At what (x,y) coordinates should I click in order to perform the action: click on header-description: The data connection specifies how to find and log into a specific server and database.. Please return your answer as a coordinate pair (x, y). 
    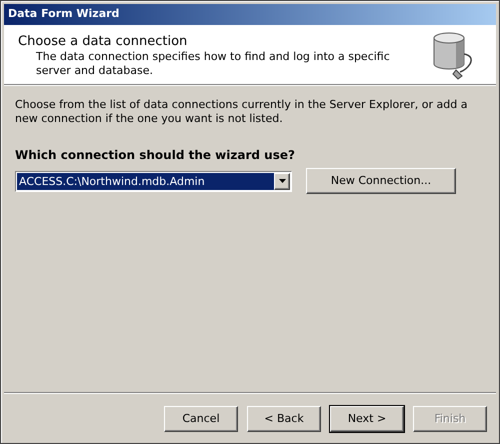
    Looking at the image, I should click on (213, 64).